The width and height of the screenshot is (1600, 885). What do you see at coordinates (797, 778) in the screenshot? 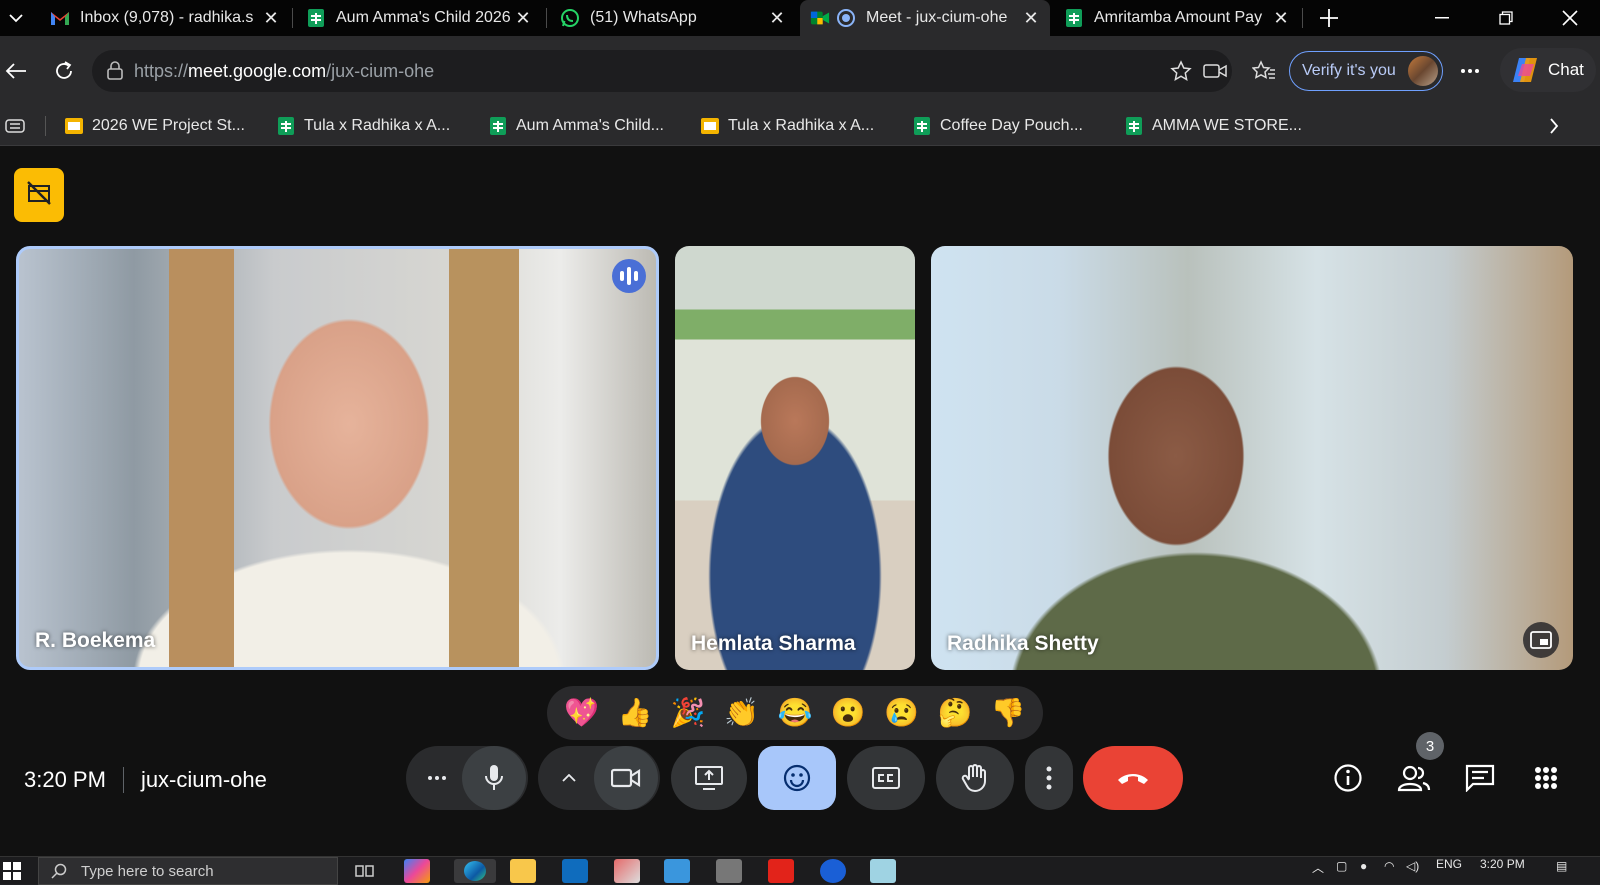
I see `reactions-button` at bounding box center [797, 778].